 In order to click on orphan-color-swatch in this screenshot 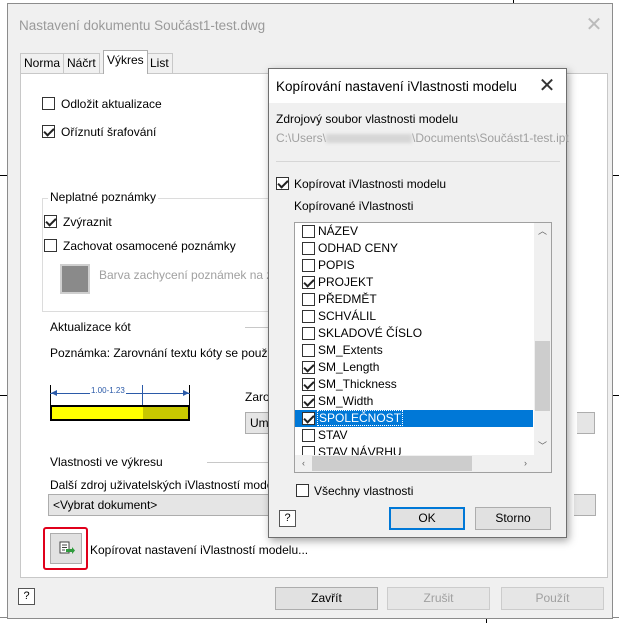, I will do `click(75, 279)`.